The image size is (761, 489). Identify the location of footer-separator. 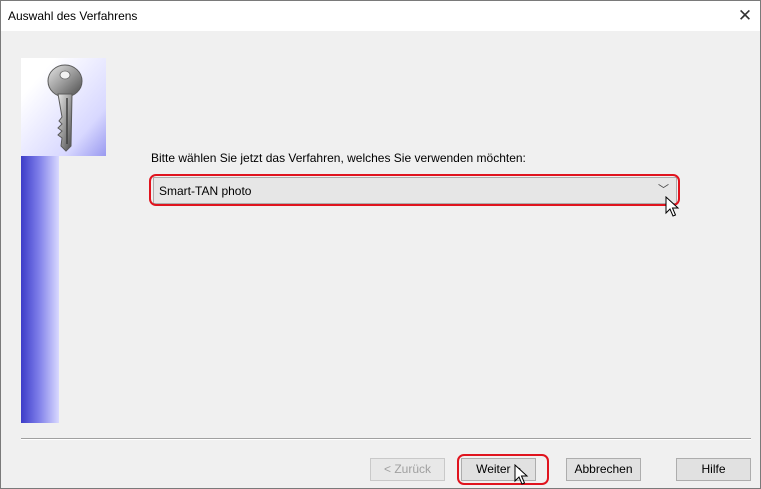
(386, 439).